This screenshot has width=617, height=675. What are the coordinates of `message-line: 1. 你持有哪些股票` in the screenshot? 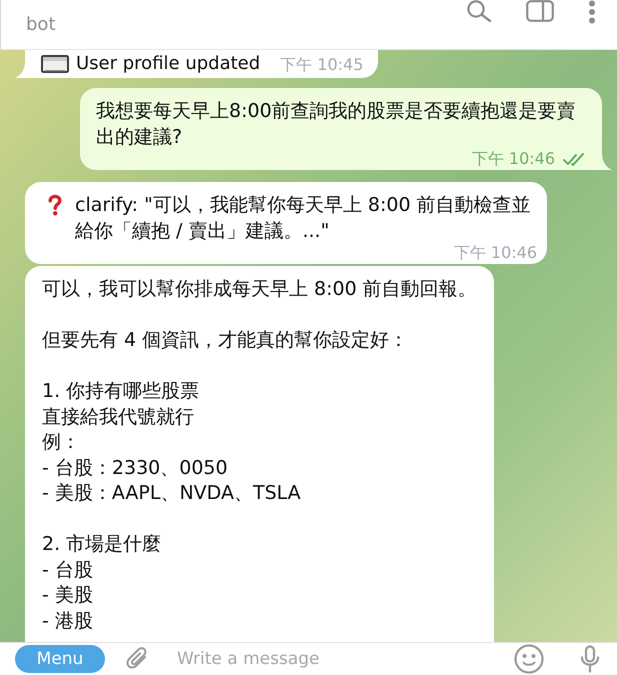 It's located at (121, 391).